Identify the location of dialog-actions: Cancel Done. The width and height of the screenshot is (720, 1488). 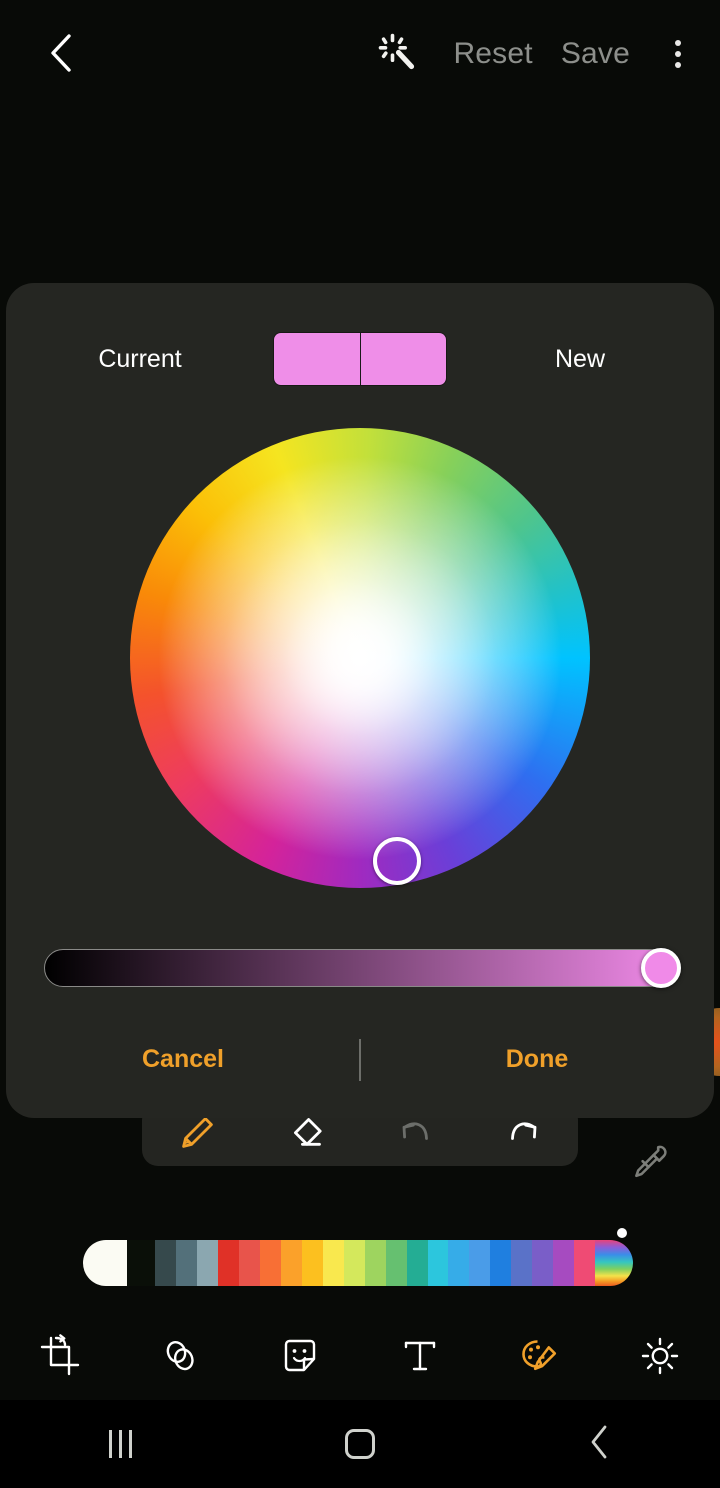
(360, 1059).